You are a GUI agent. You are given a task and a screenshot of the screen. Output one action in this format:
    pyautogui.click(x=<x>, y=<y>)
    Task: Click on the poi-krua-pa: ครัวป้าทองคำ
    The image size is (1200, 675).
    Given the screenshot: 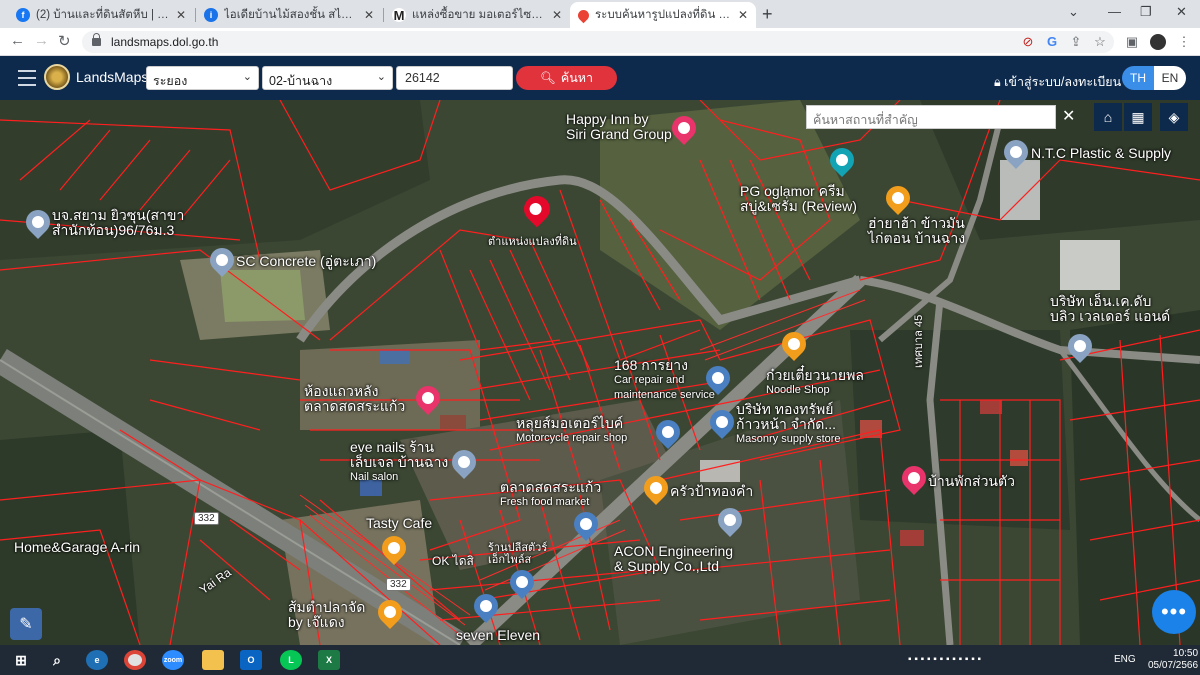 What is the action you would take?
    pyautogui.click(x=712, y=491)
    